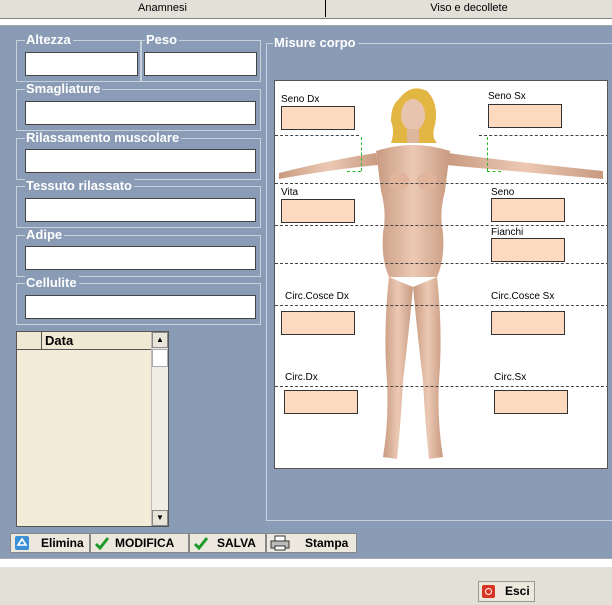 The width and height of the screenshot is (612, 605). I want to click on exit-icon, so click(488, 591).